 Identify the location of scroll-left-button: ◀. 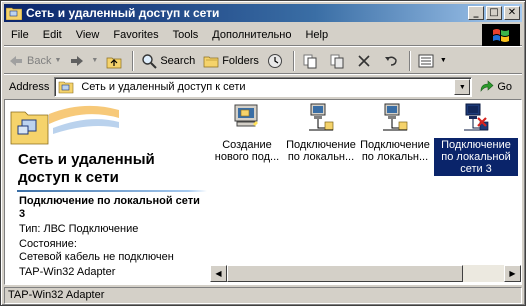
(218, 273).